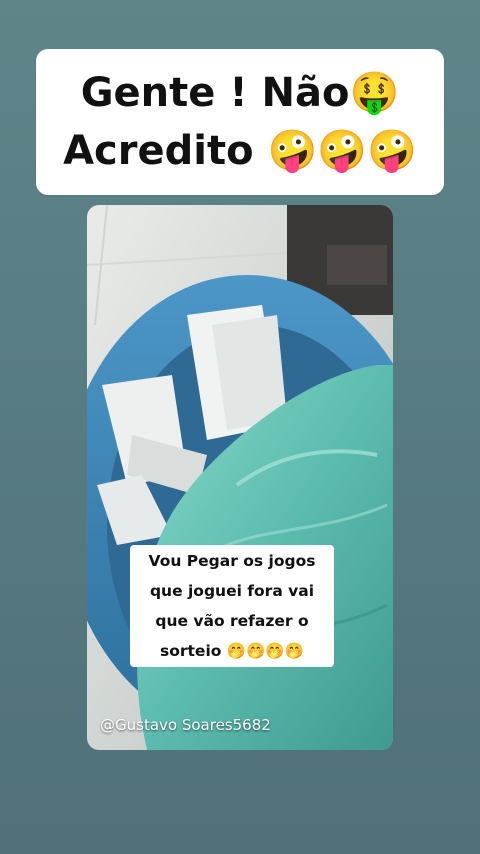  Describe the element at coordinates (240, 122) in the screenshot. I see `title-card: Gente ! Não🤑 Acredito 🤪🤪🤪` at that location.